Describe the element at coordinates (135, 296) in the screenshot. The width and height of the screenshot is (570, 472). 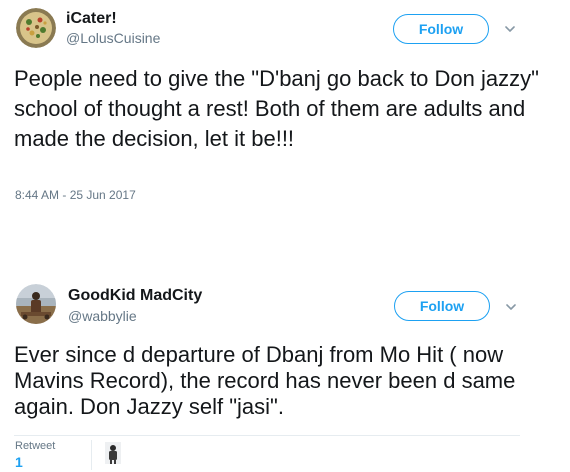
I see `display-name: GoodKid MadCity` at that location.